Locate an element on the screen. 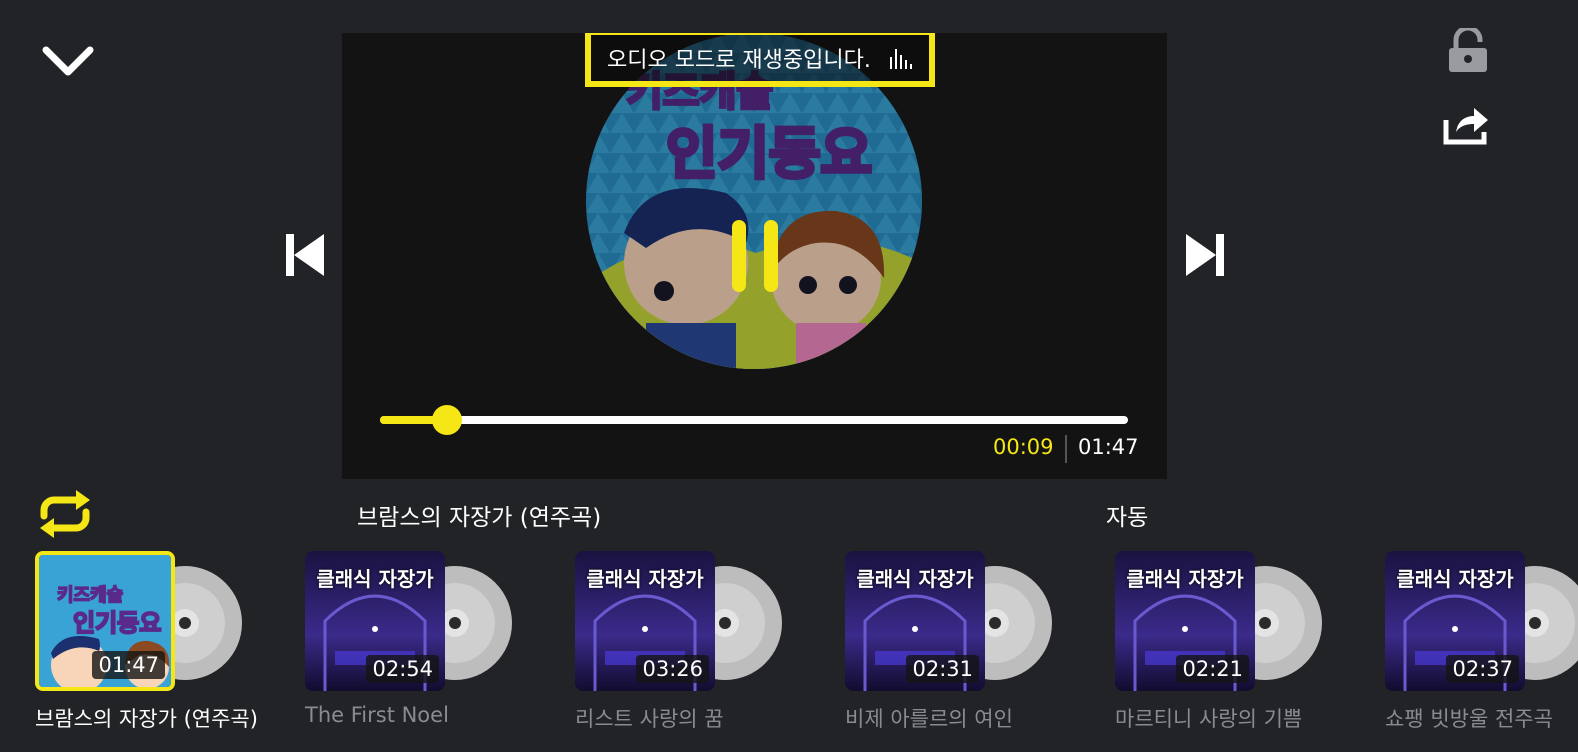  audio-mode-text: 오디오 모드로 재생중입니다. is located at coordinates (739, 60).